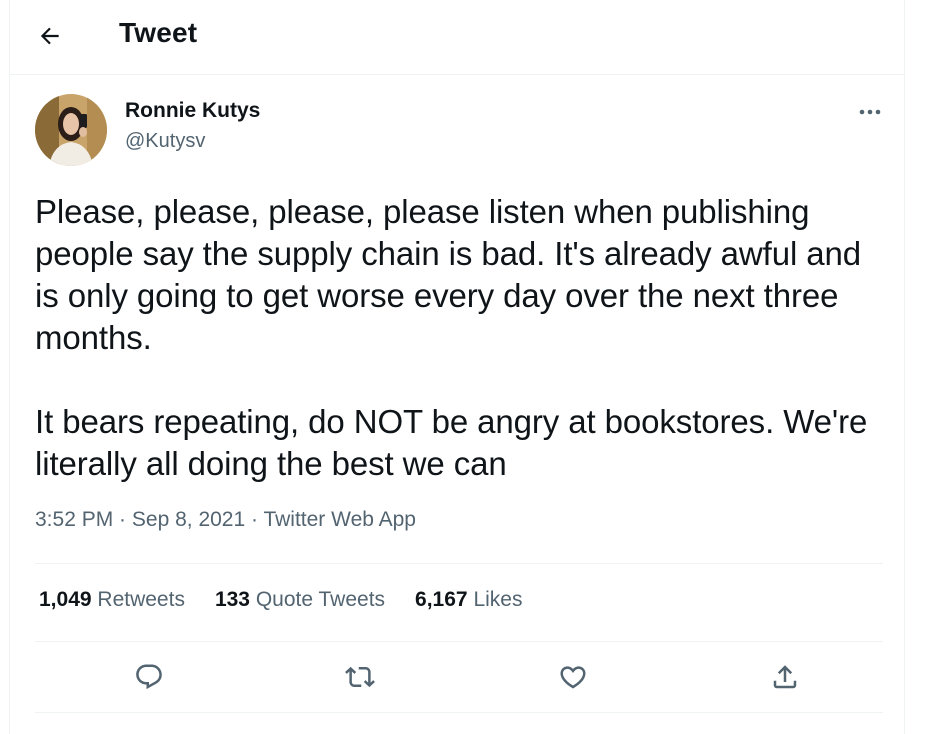 The width and height of the screenshot is (934, 734). I want to click on likes-count: 6,167, so click(441, 599).